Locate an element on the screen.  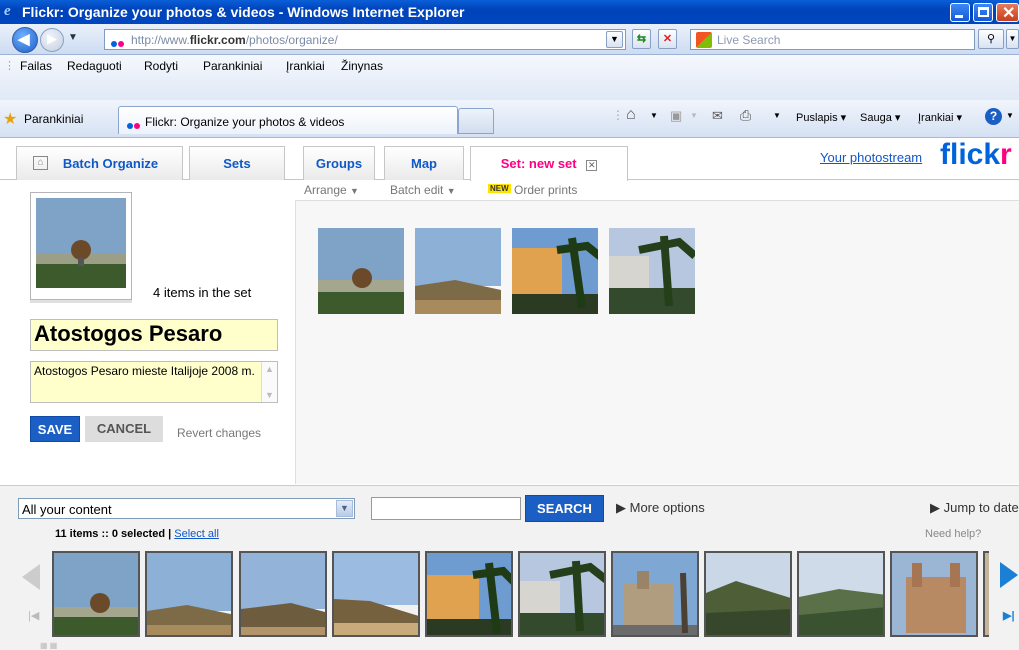
grid-view-icon: ▦ ▦ is located at coordinates (48, 645).